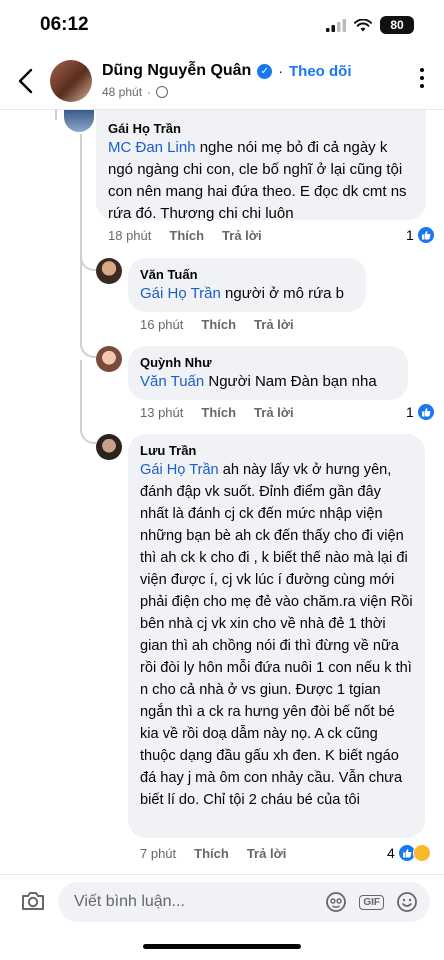 The width and height of the screenshot is (444, 960). I want to click on status-time: 06:12, so click(64, 24).